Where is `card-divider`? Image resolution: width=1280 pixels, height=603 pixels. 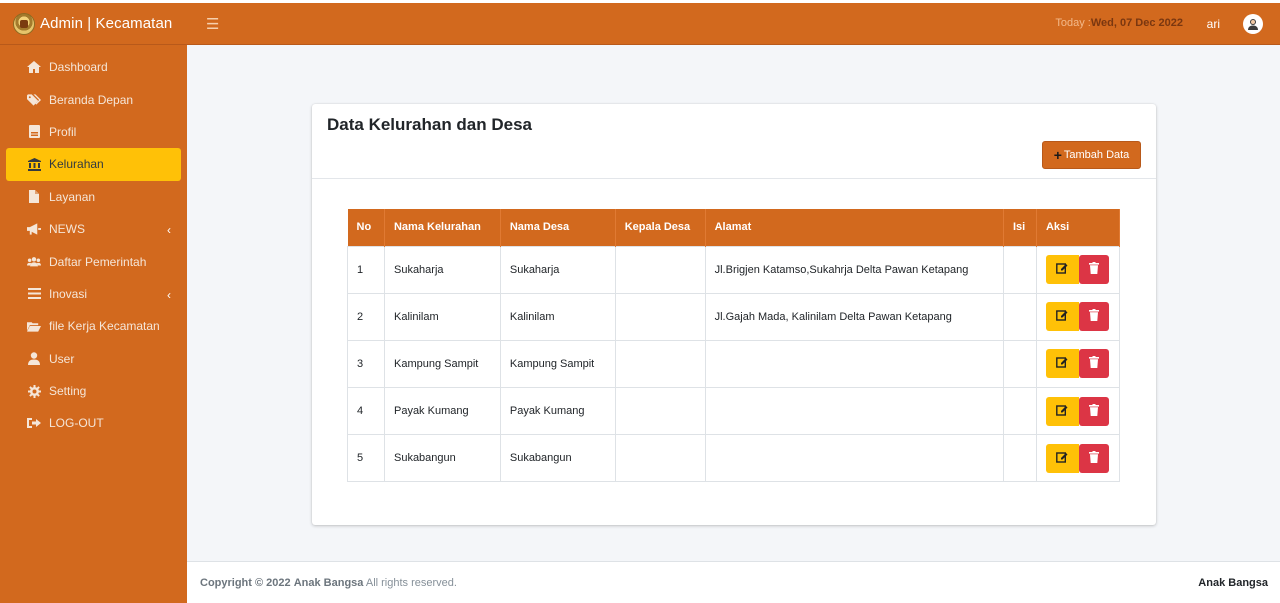 card-divider is located at coordinates (734, 178).